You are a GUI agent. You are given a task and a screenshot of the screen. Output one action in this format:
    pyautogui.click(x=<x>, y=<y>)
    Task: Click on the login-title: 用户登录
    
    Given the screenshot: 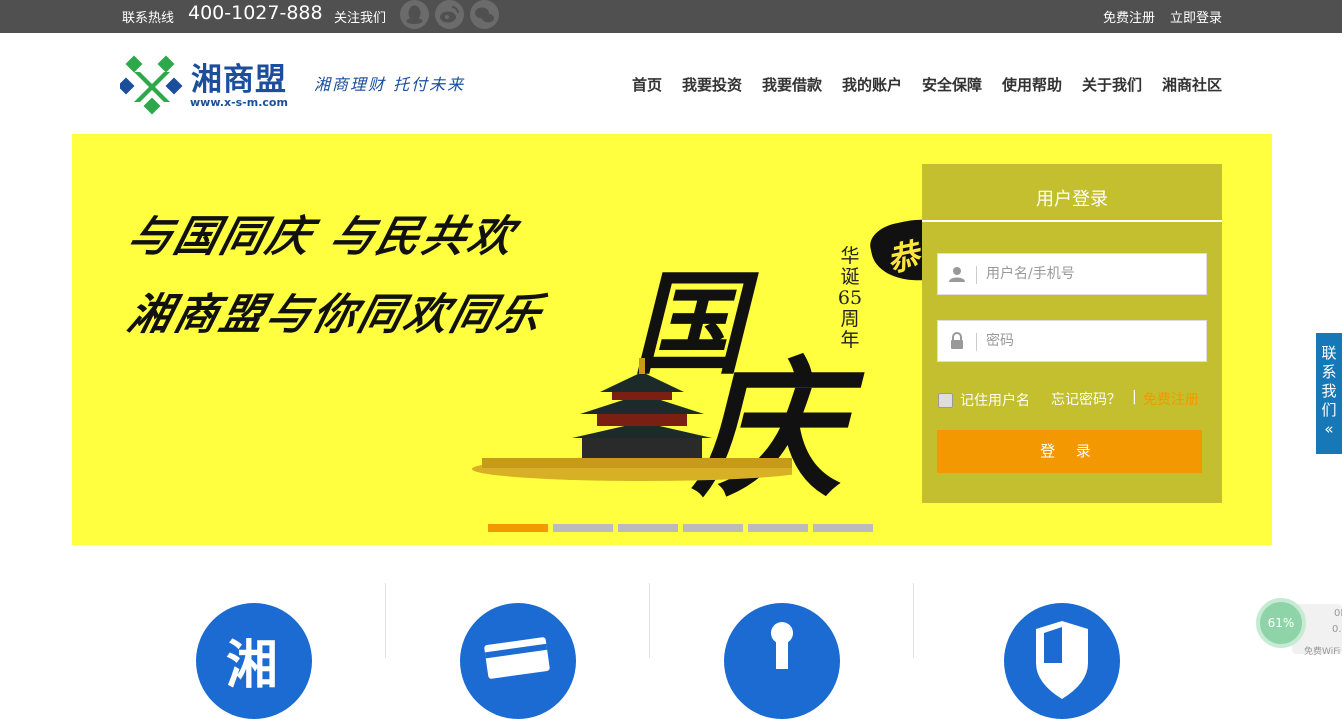 What is the action you would take?
    pyautogui.click(x=1072, y=199)
    